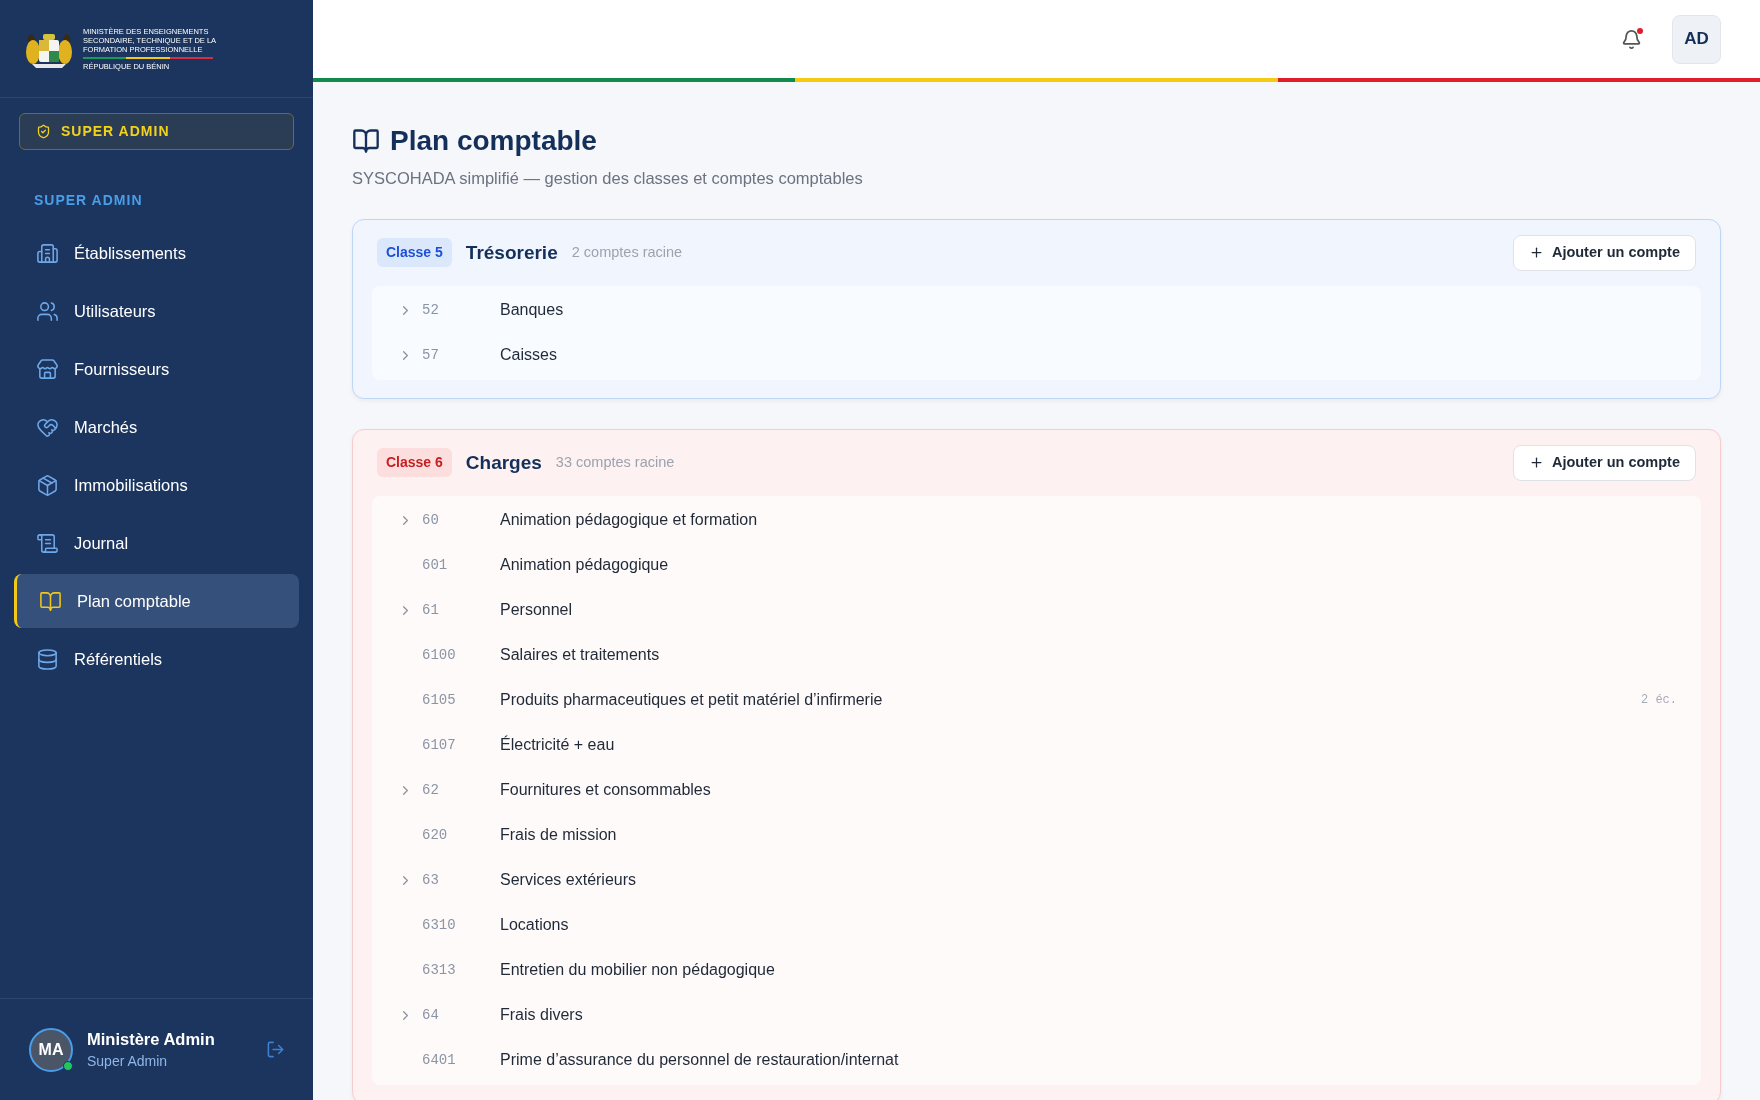 The image size is (1760, 1100). I want to click on account-code: 6100, so click(439, 655).